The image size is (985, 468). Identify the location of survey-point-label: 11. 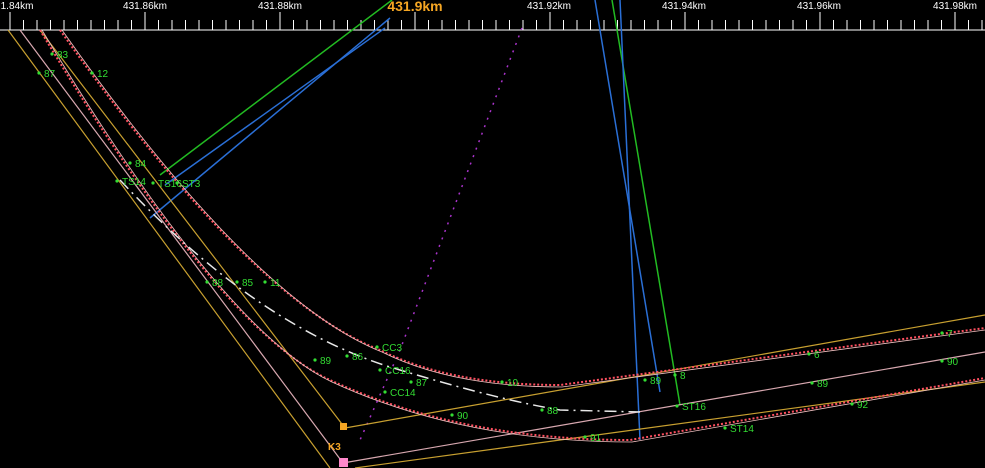
(275, 283).